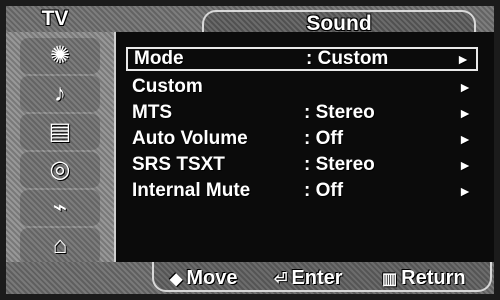 The height and width of the screenshot is (300, 500). Describe the element at coordinates (281, 279) in the screenshot. I see `enter-icon: ⏎` at that location.